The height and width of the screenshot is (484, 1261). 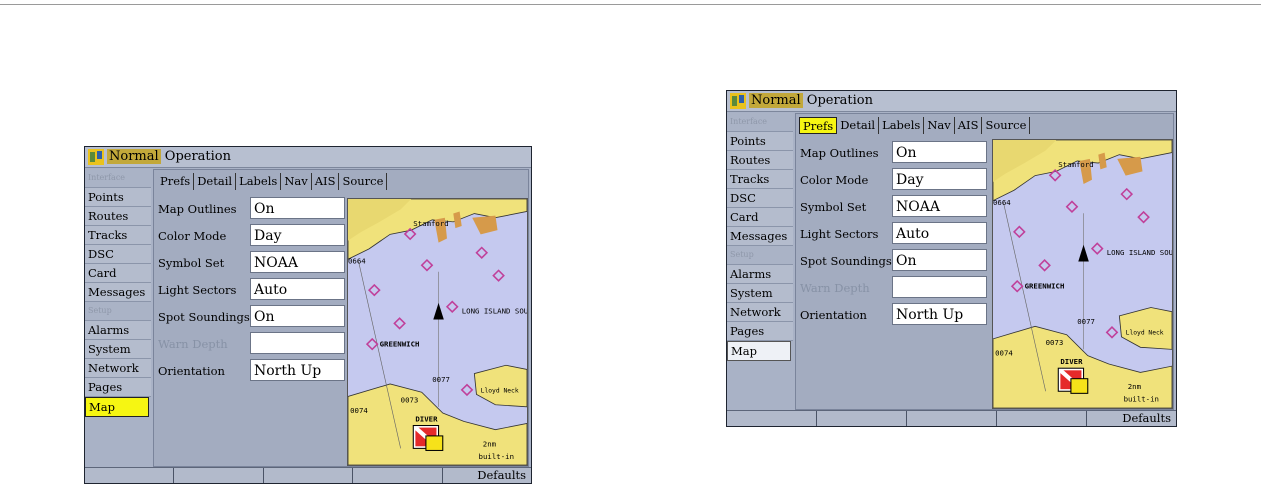 I want to click on place-label: Lloyd Neck, so click(x=1145, y=333).